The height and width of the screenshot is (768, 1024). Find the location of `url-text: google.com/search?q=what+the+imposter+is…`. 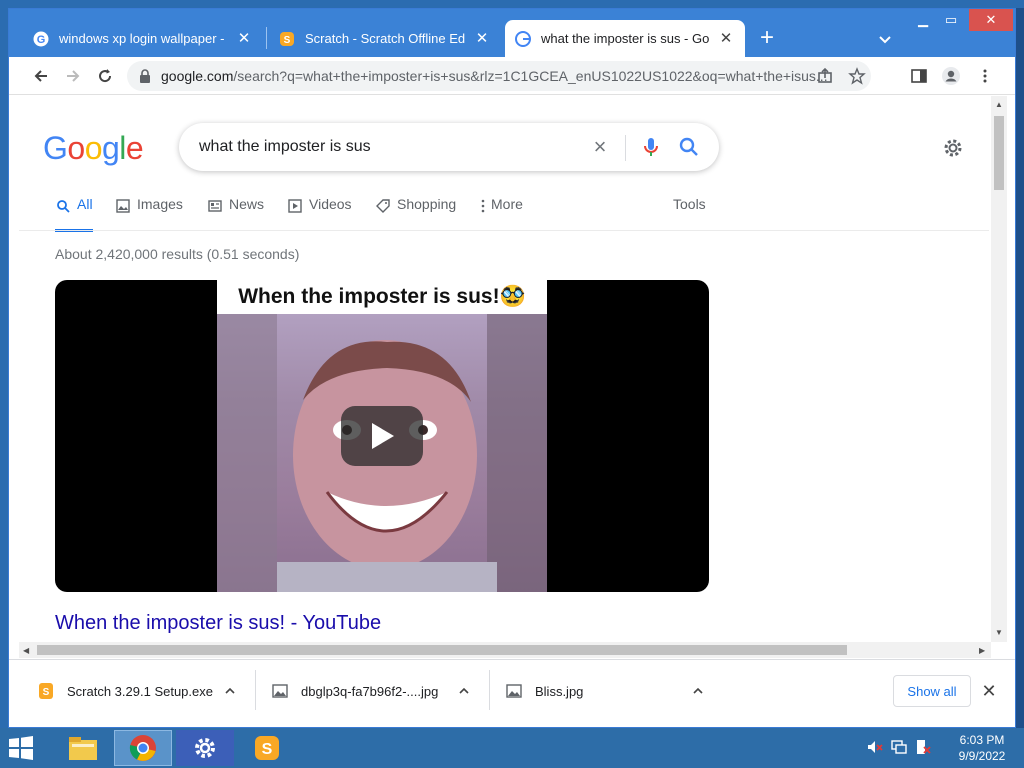

url-text: google.com/search?q=what+the+imposter+is… is located at coordinates (495, 76).